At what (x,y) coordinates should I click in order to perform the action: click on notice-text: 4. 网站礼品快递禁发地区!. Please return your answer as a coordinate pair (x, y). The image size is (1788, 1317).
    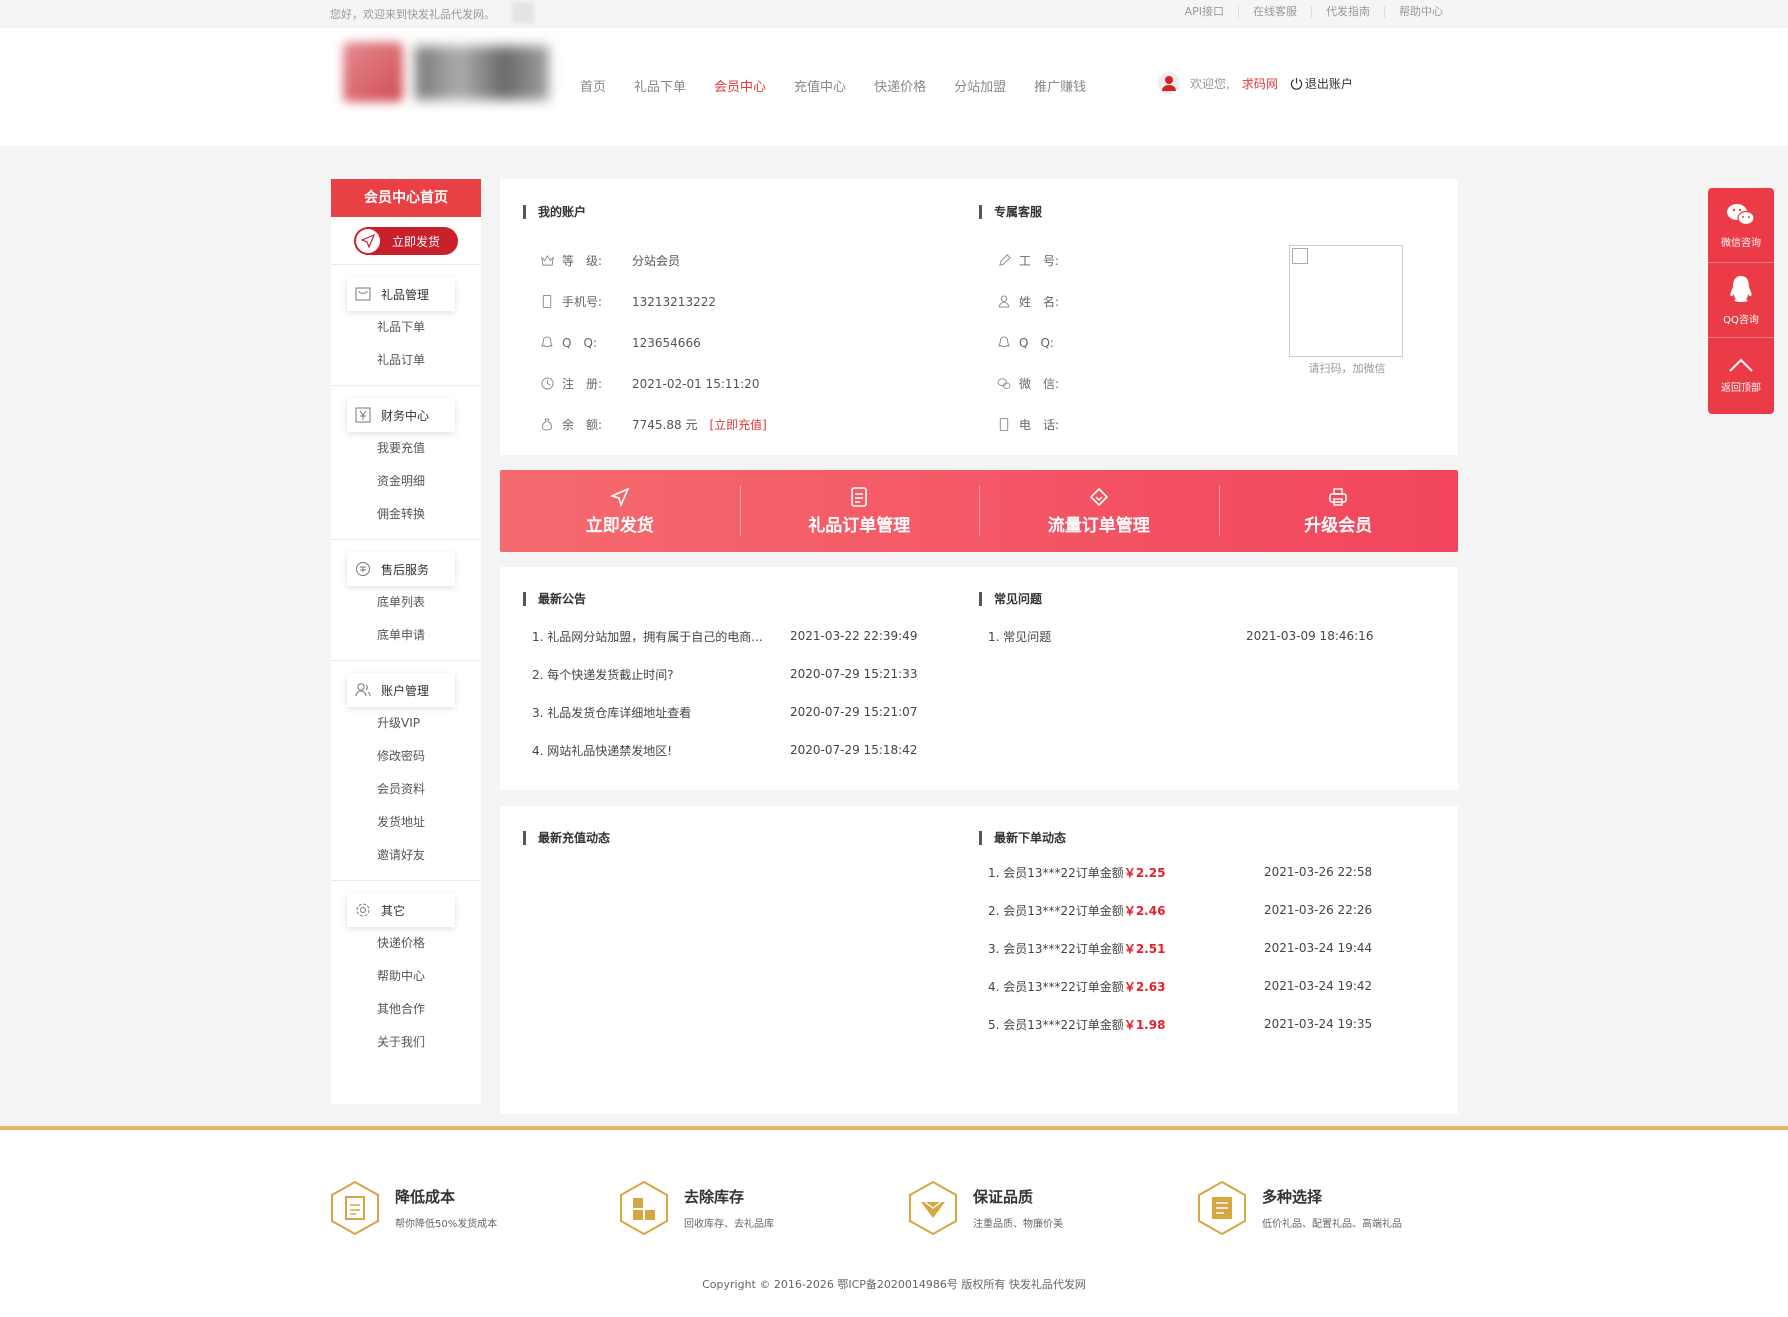
    Looking at the image, I should click on (661, 750).